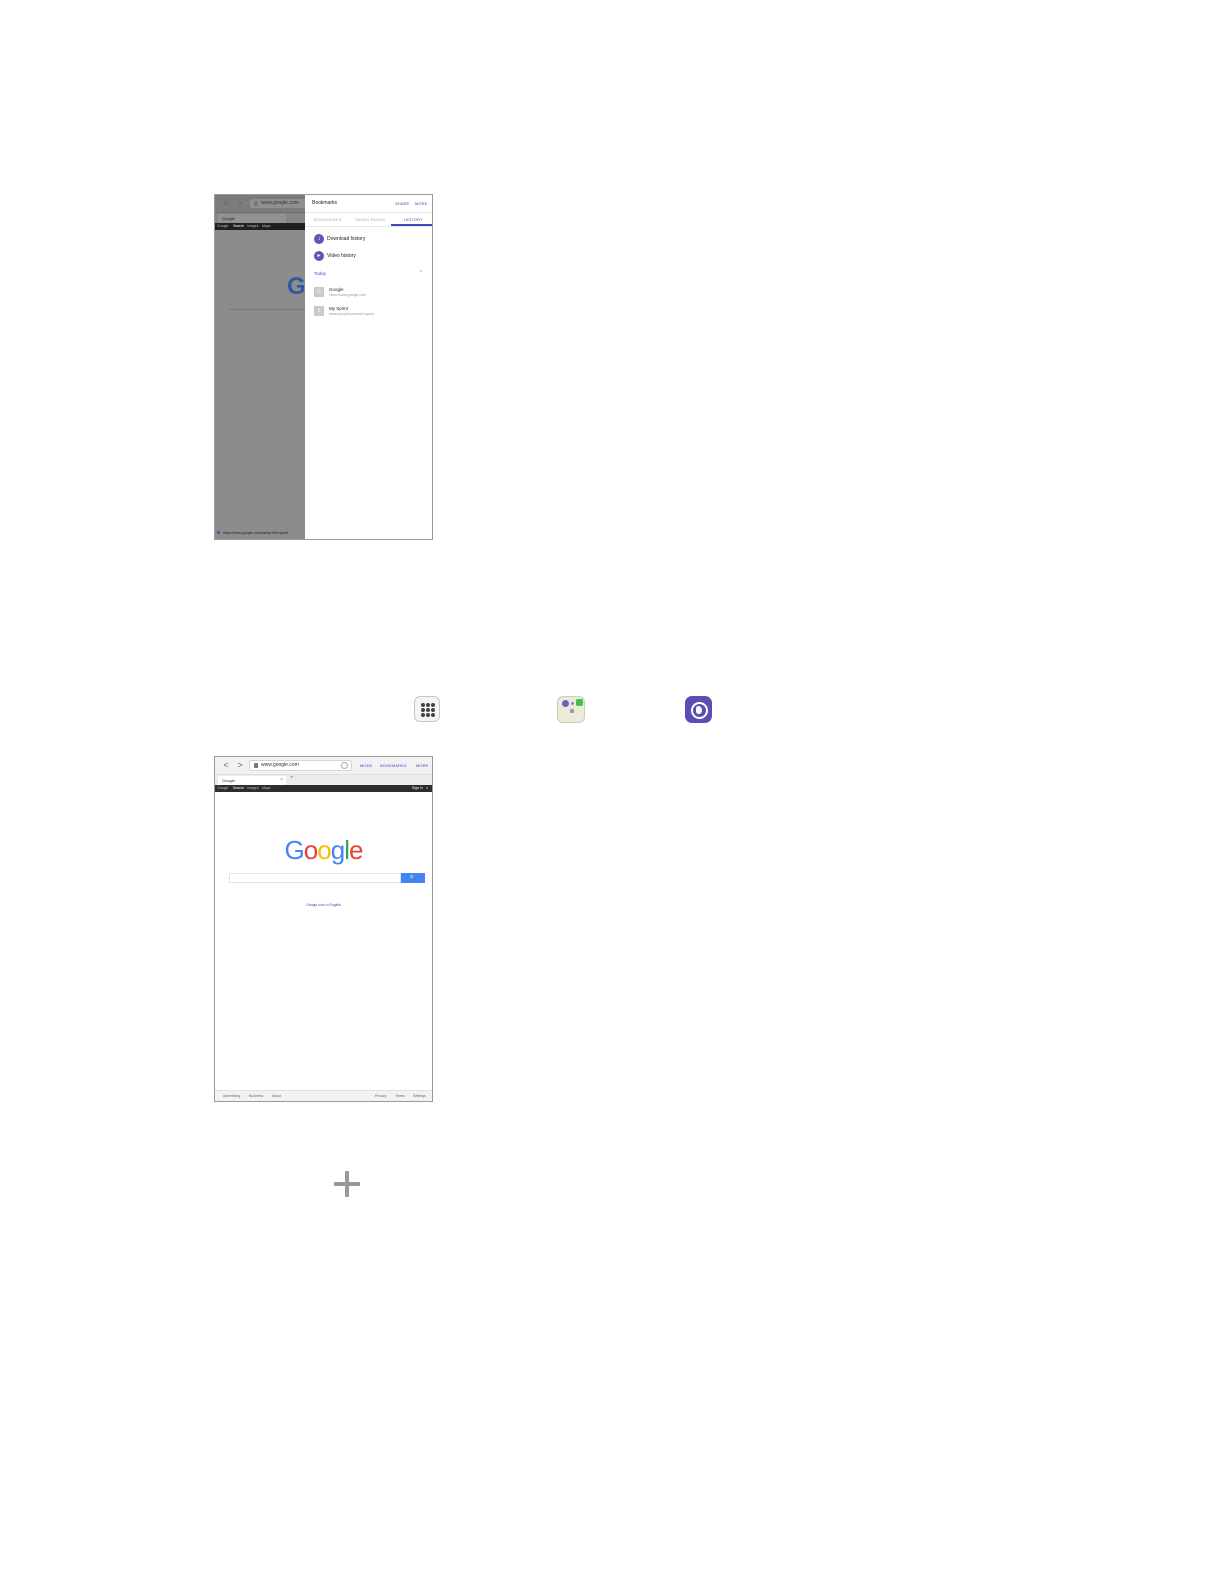 The height and width of the screenshot is (1584, 1224). I want to click on search-input, so click(315, 878).